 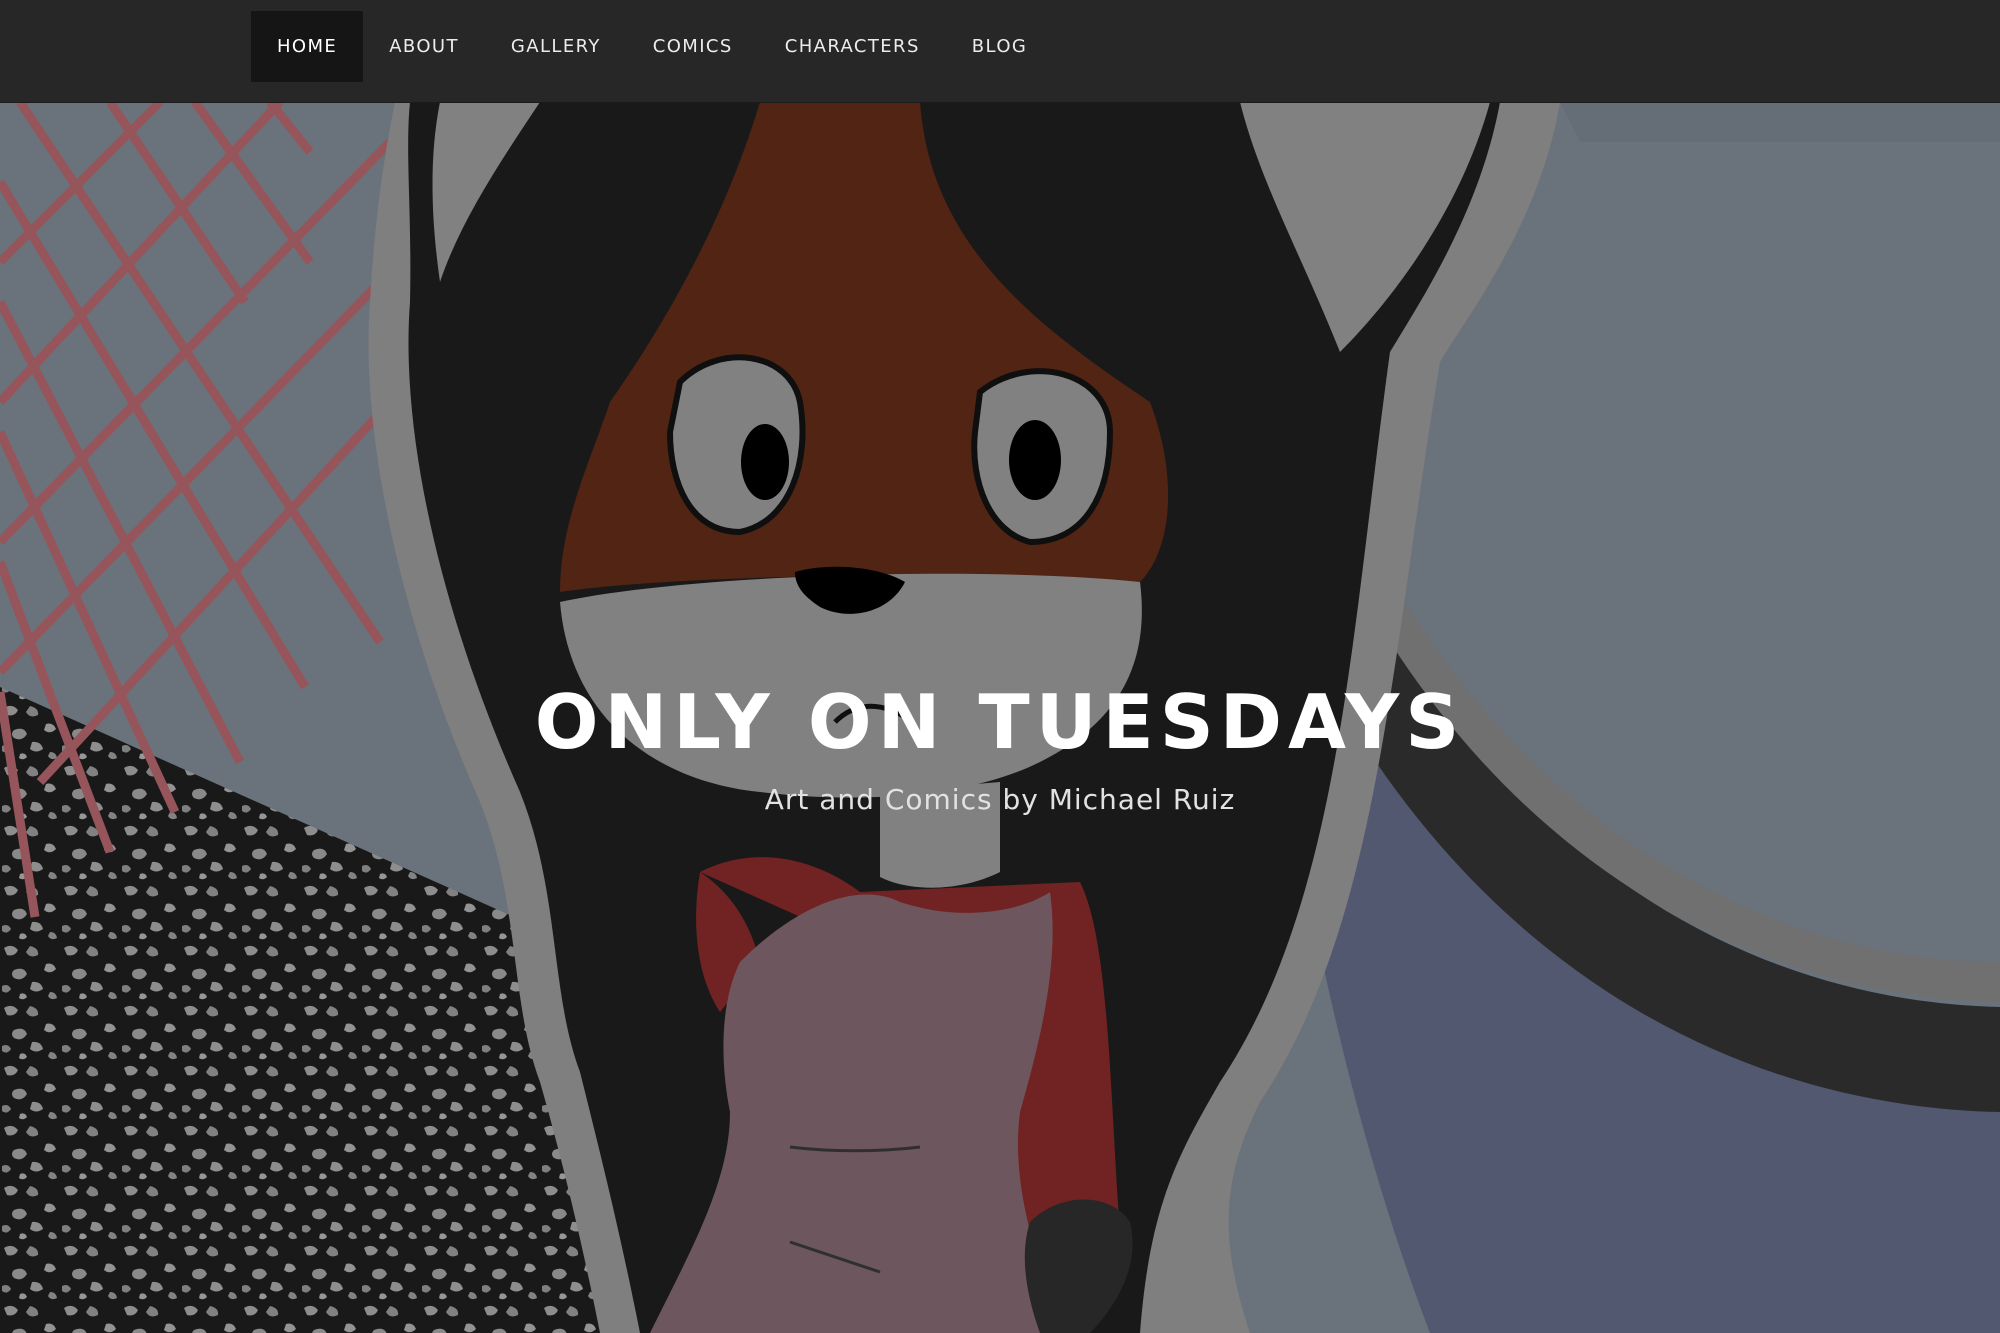 What do you see at coordinates (424, 46) in the screenshot?
I see `nav-item-about: ABOUT` at bounding box center [424, 46].